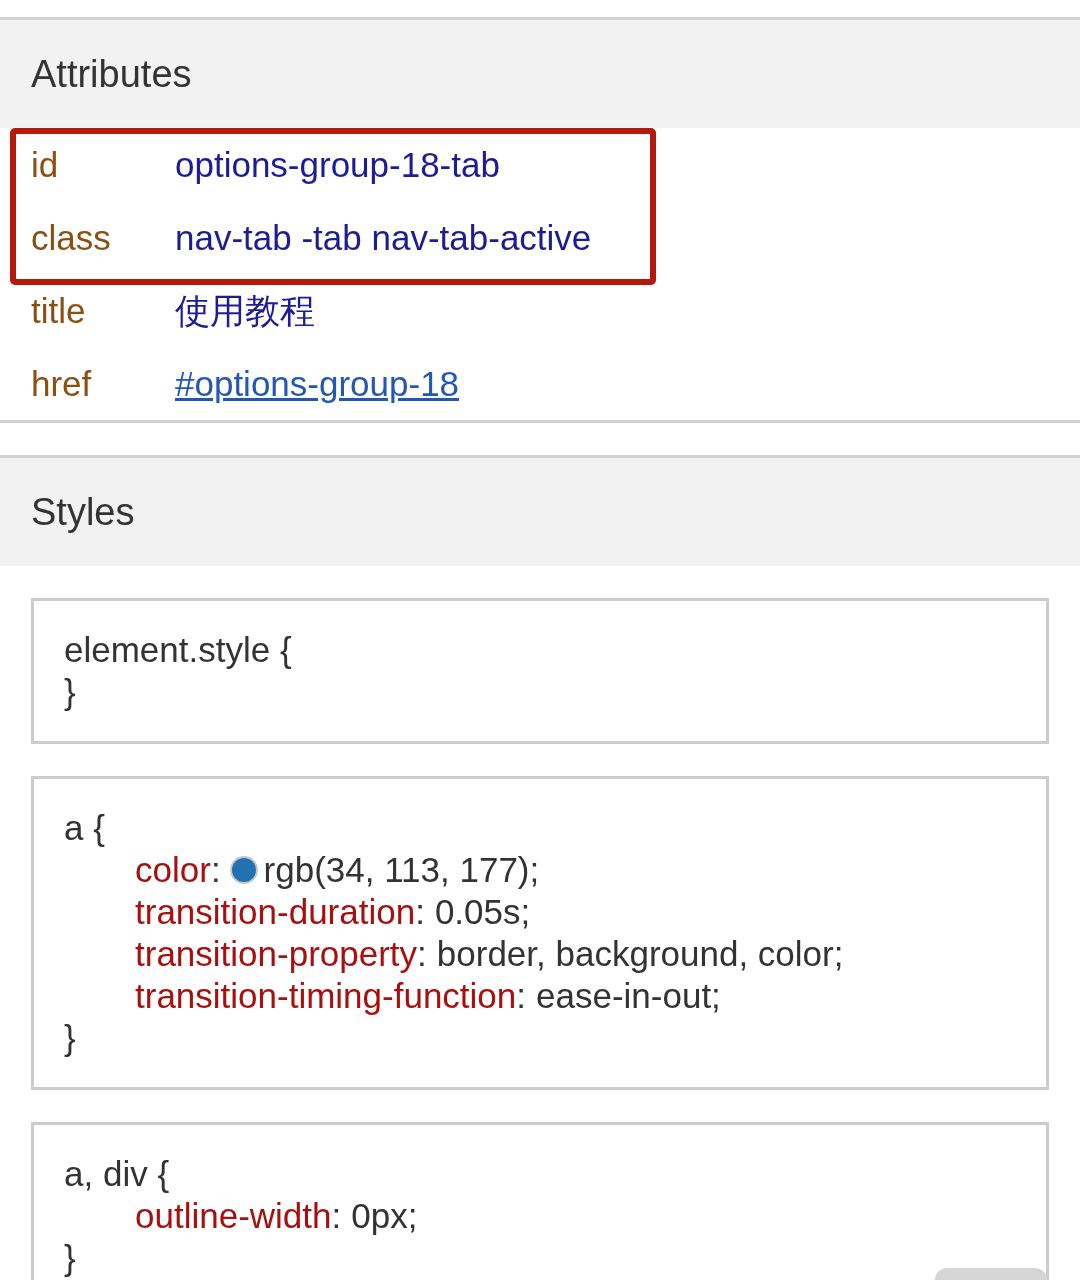 Image resolution: width=1080 pixels, height=1280 pixels. Describe the element at coordinates (62, 383) in the screenshot. I see `attribute-name: href` at that location.